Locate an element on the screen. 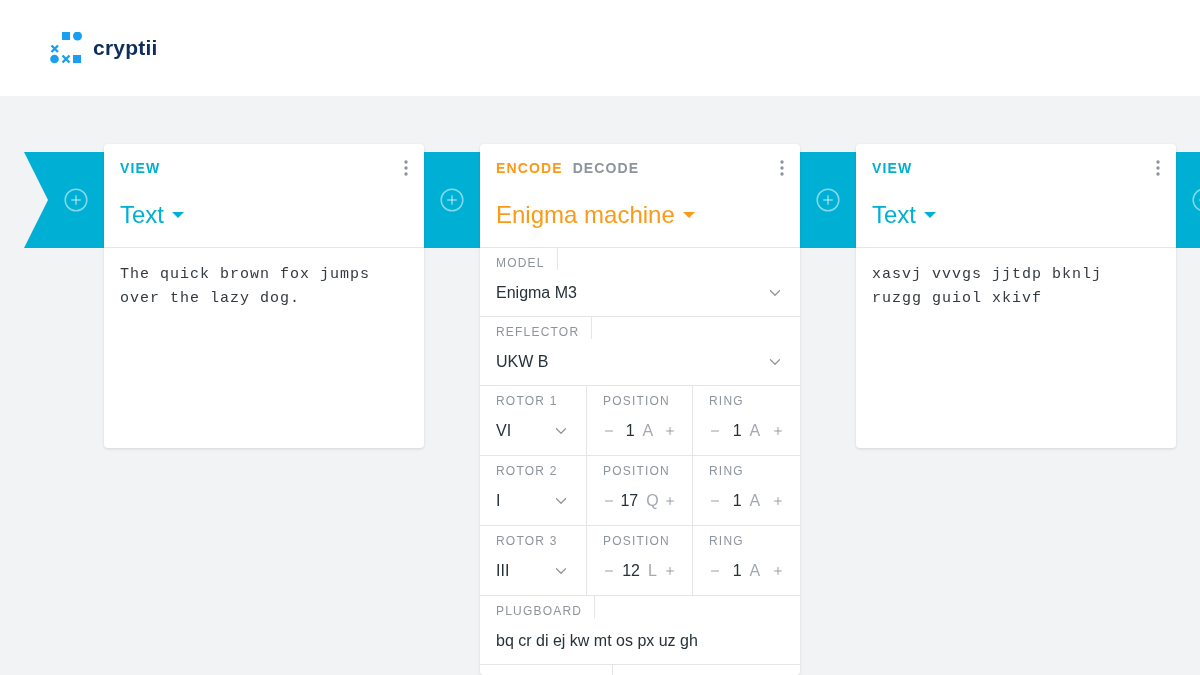  field-label: ROTOR 2 is located at coordinates (527, 470).